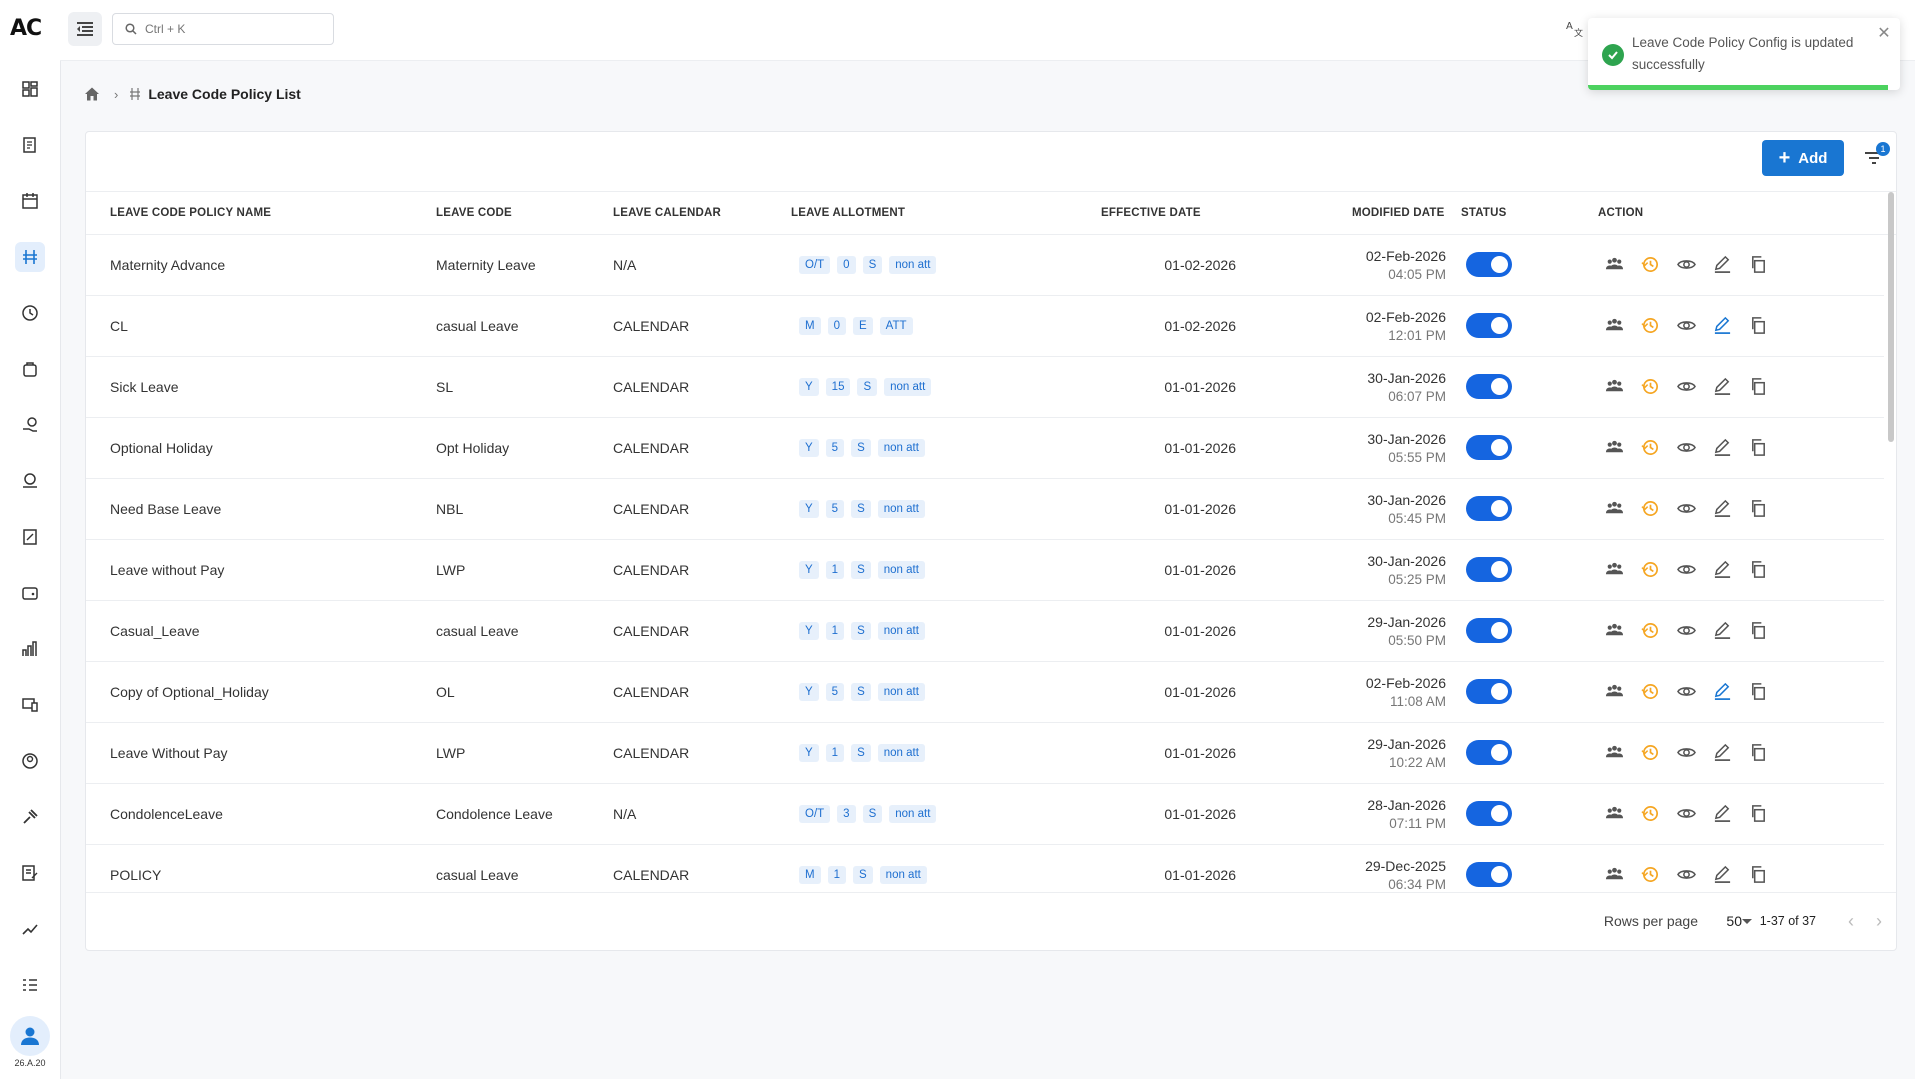 The height and width of the screenshot is (1079, 1915). Describe the element at coordinates (190, 213) in the screenshot. I see `column-header-name: LEAVE CODE POLICY NAME` at that location.